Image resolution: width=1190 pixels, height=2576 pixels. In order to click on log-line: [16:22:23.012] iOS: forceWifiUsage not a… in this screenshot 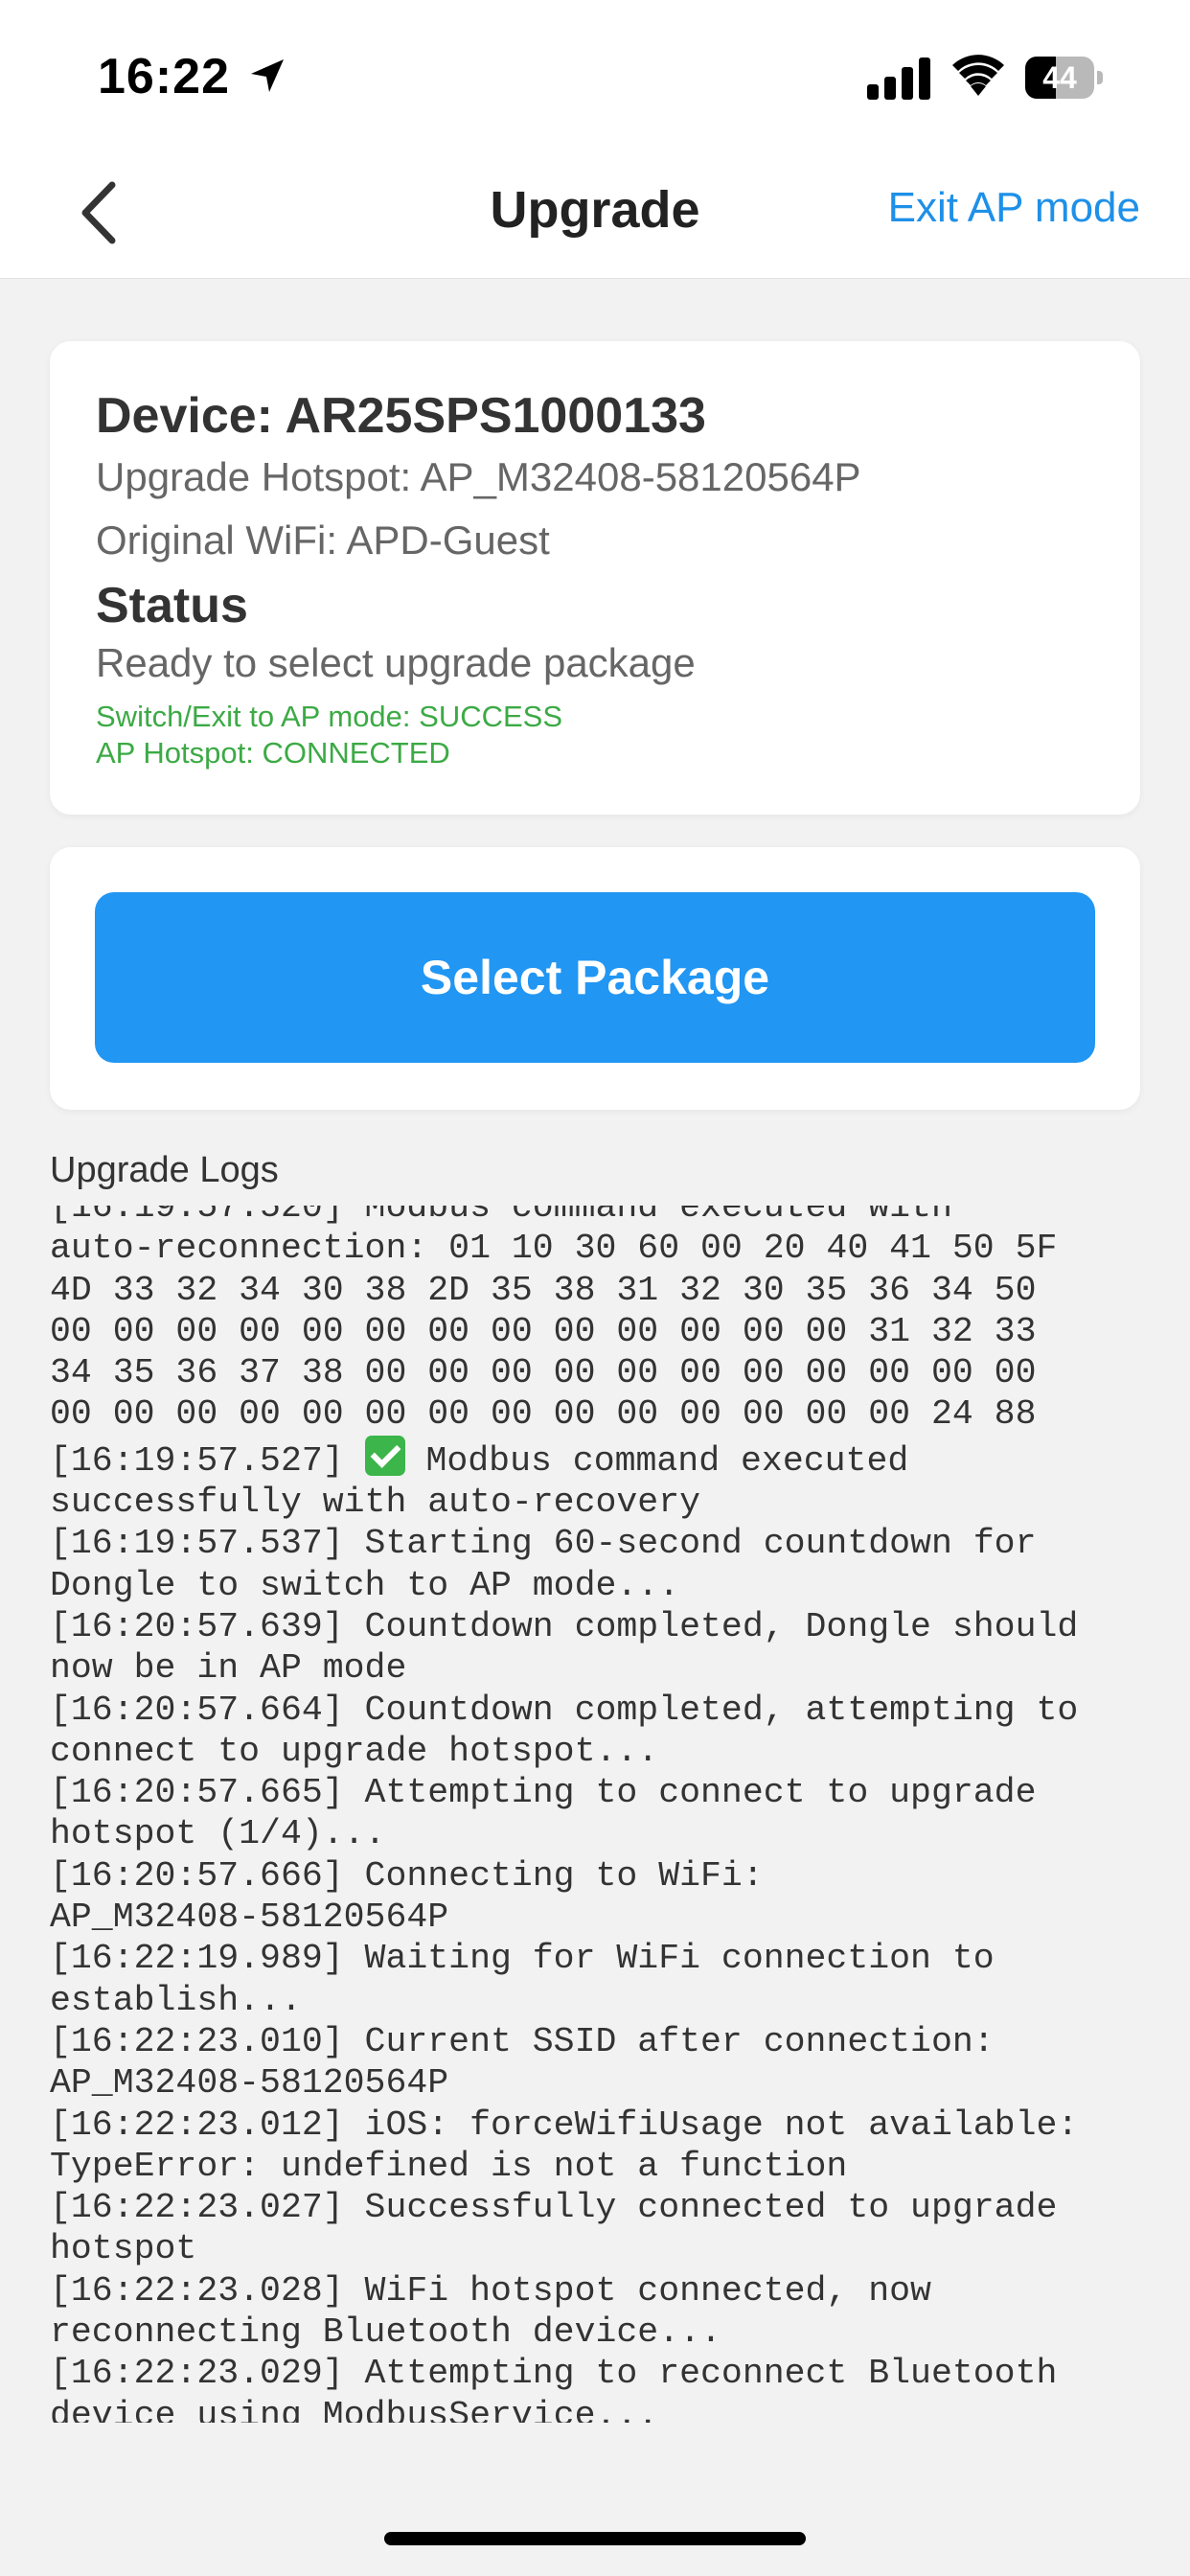, I will do `click(601, 2125)`.